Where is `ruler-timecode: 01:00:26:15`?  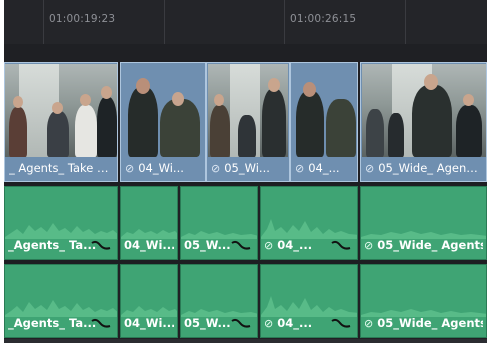
ruler-timecode: 01:00:26:15 is located at coordinates (323, 19).